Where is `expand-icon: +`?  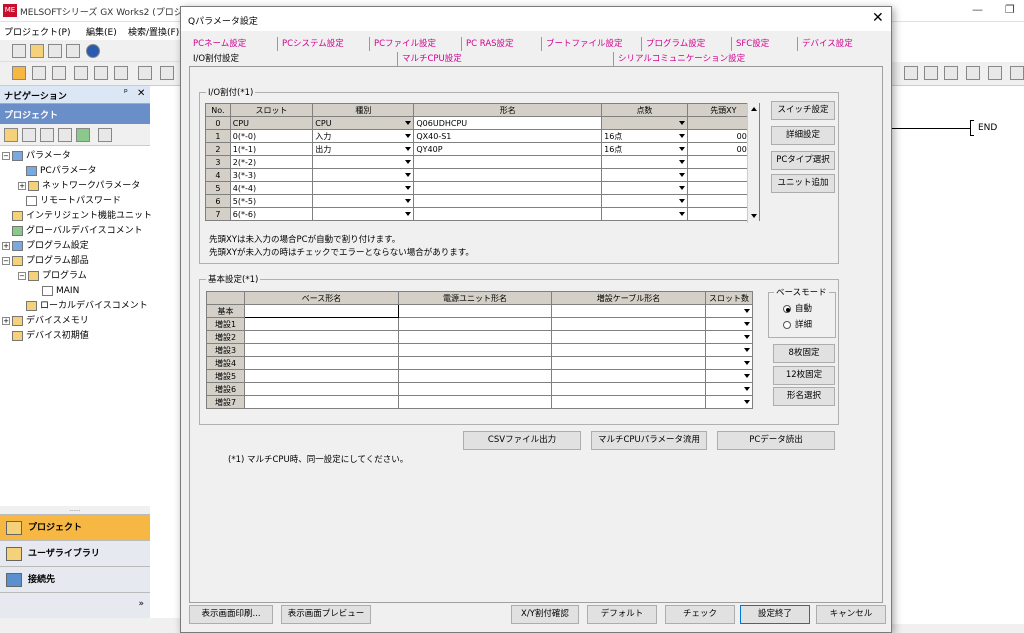
expand-icon: + is located at coordinates (6, 320).